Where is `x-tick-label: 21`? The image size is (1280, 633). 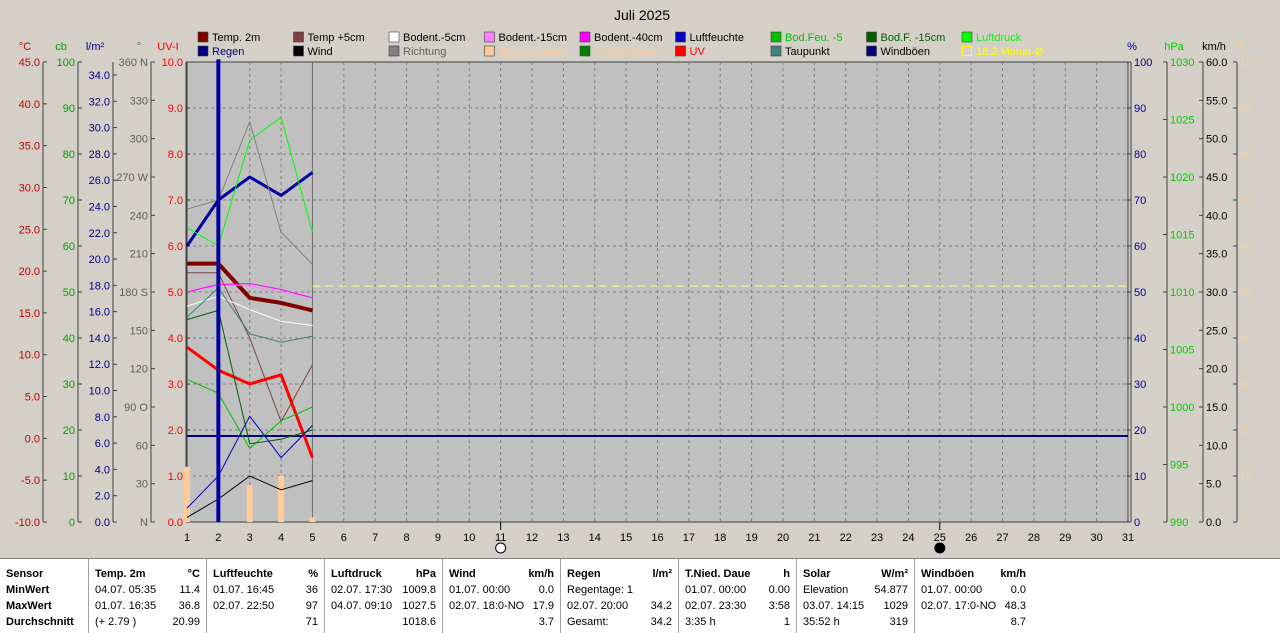
x-tick-label: 21 is located at coordinates (814, 538).